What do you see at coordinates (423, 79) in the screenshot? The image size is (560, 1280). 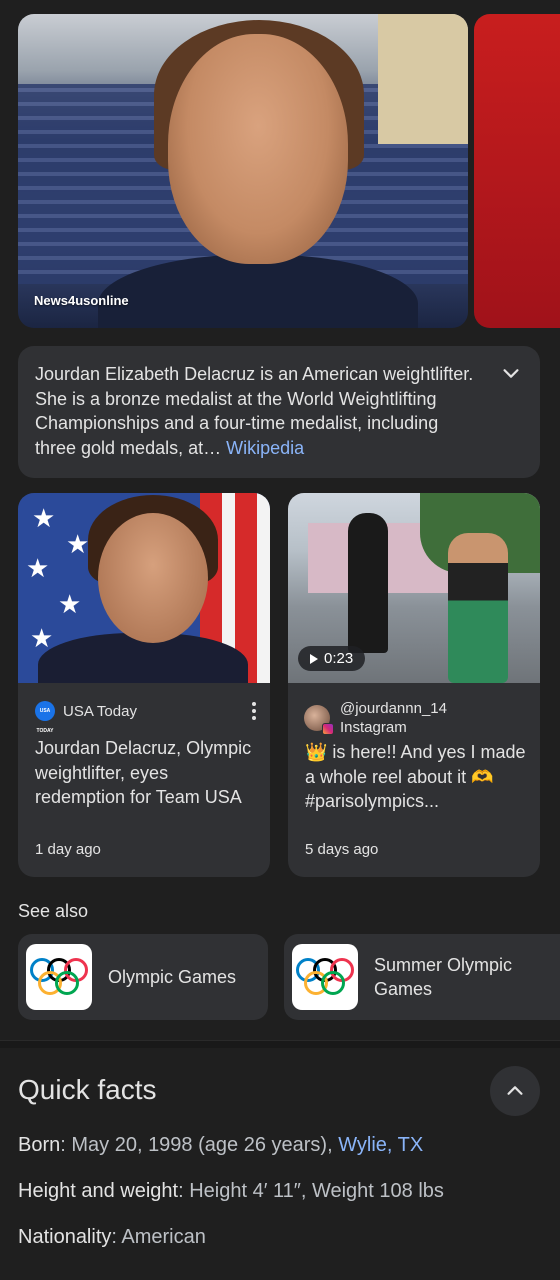 I see `background-wall` at bounding box center [423, 79].